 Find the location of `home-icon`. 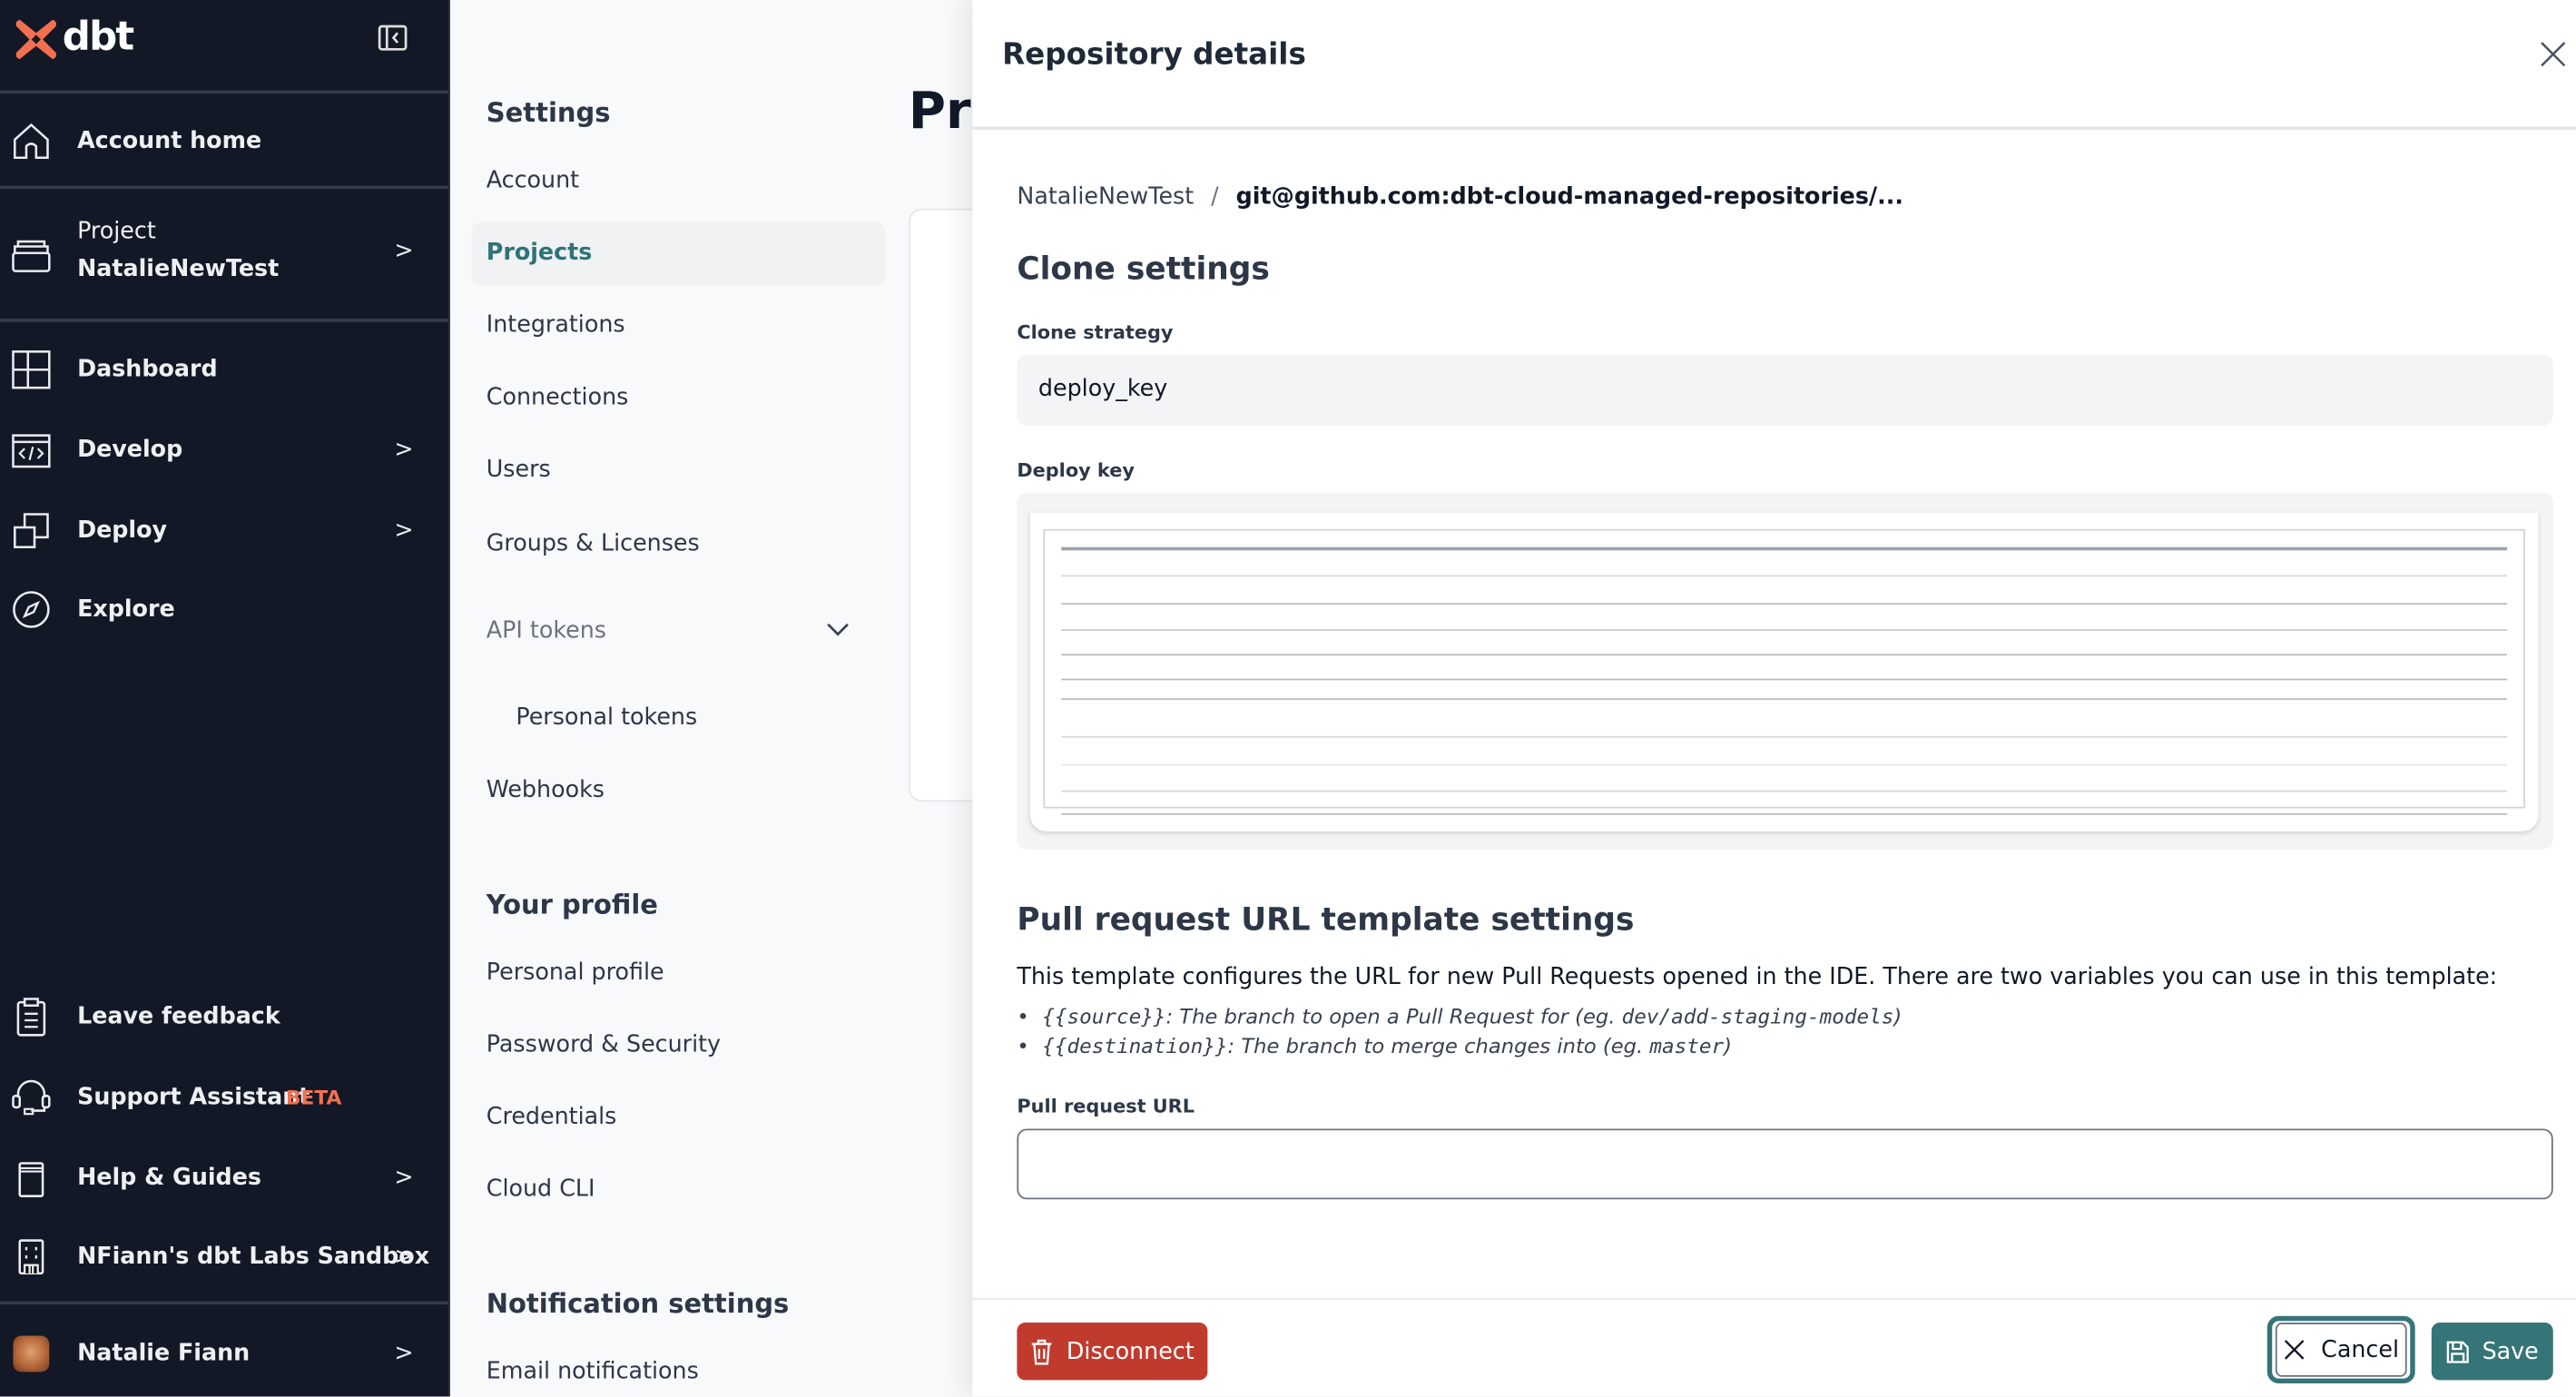

home-icon is located at coordinates (31, 141).